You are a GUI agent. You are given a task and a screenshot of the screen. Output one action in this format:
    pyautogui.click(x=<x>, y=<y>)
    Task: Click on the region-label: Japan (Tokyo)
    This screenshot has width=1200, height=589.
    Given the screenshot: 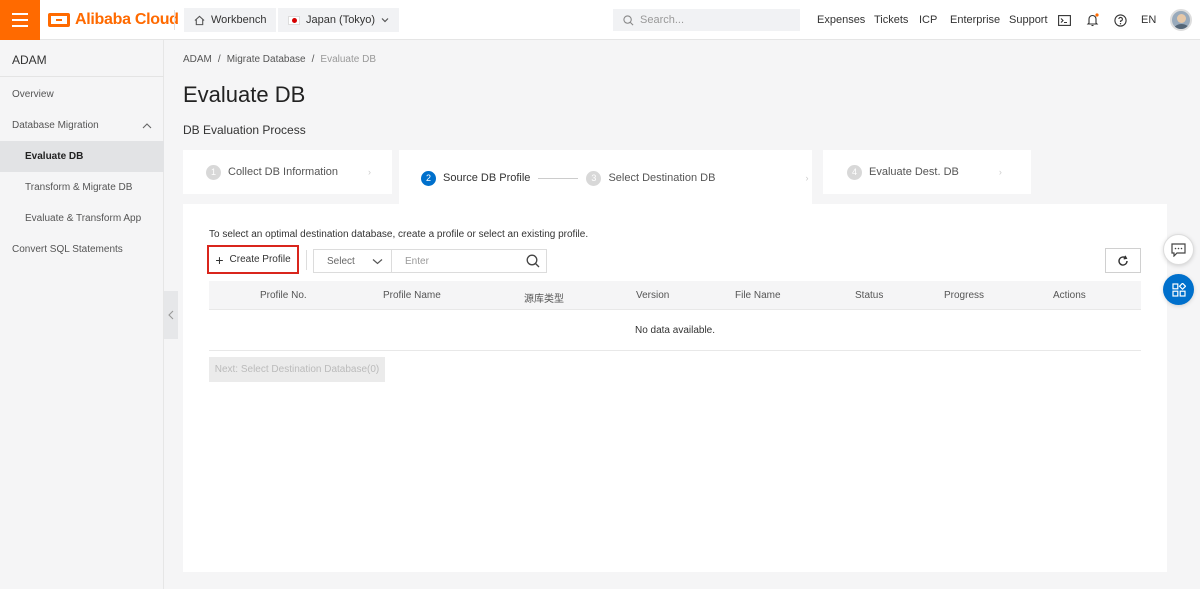 What is the action you would take?
    pyautogui.click(x=341, y=20)
    